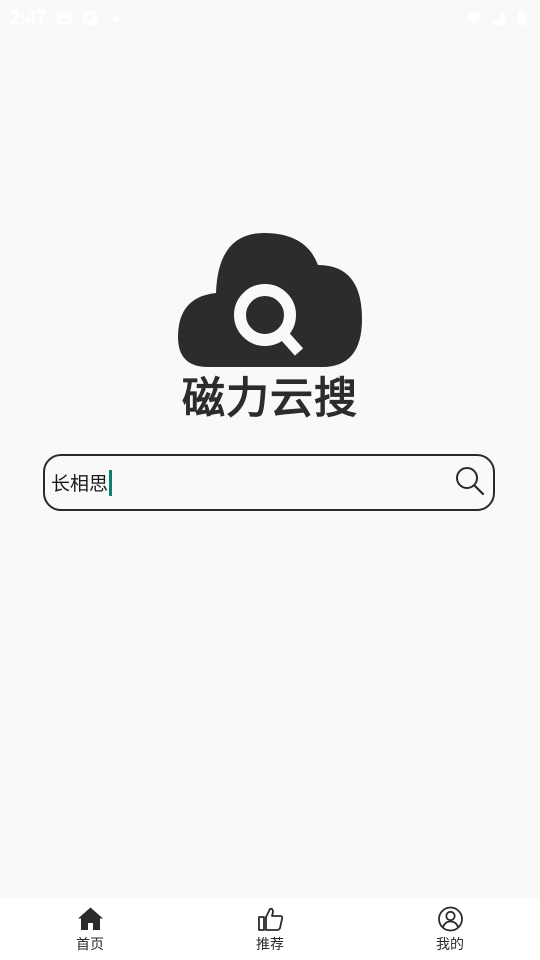  I want to click on nav-item-mine: 我的, so click(450, 929).